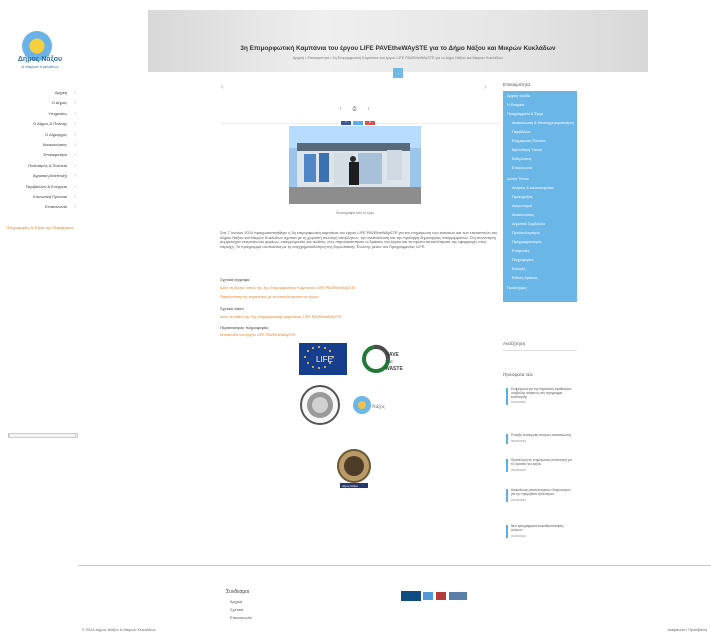  Describe the element at coordinates (540, 96) in the screenshot. I see `right-menu-item-1: Αρχική σελίδα` at that location.